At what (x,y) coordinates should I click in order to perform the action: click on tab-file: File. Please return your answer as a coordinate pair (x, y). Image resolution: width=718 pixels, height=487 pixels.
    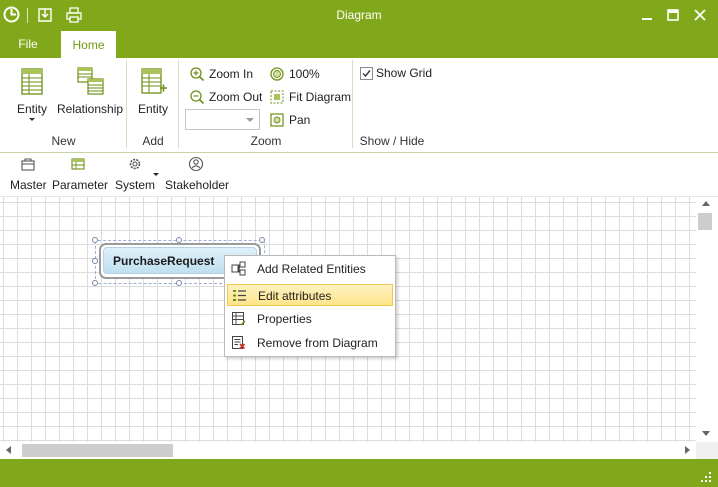
    Looking at the image, I should click on (28, 44).